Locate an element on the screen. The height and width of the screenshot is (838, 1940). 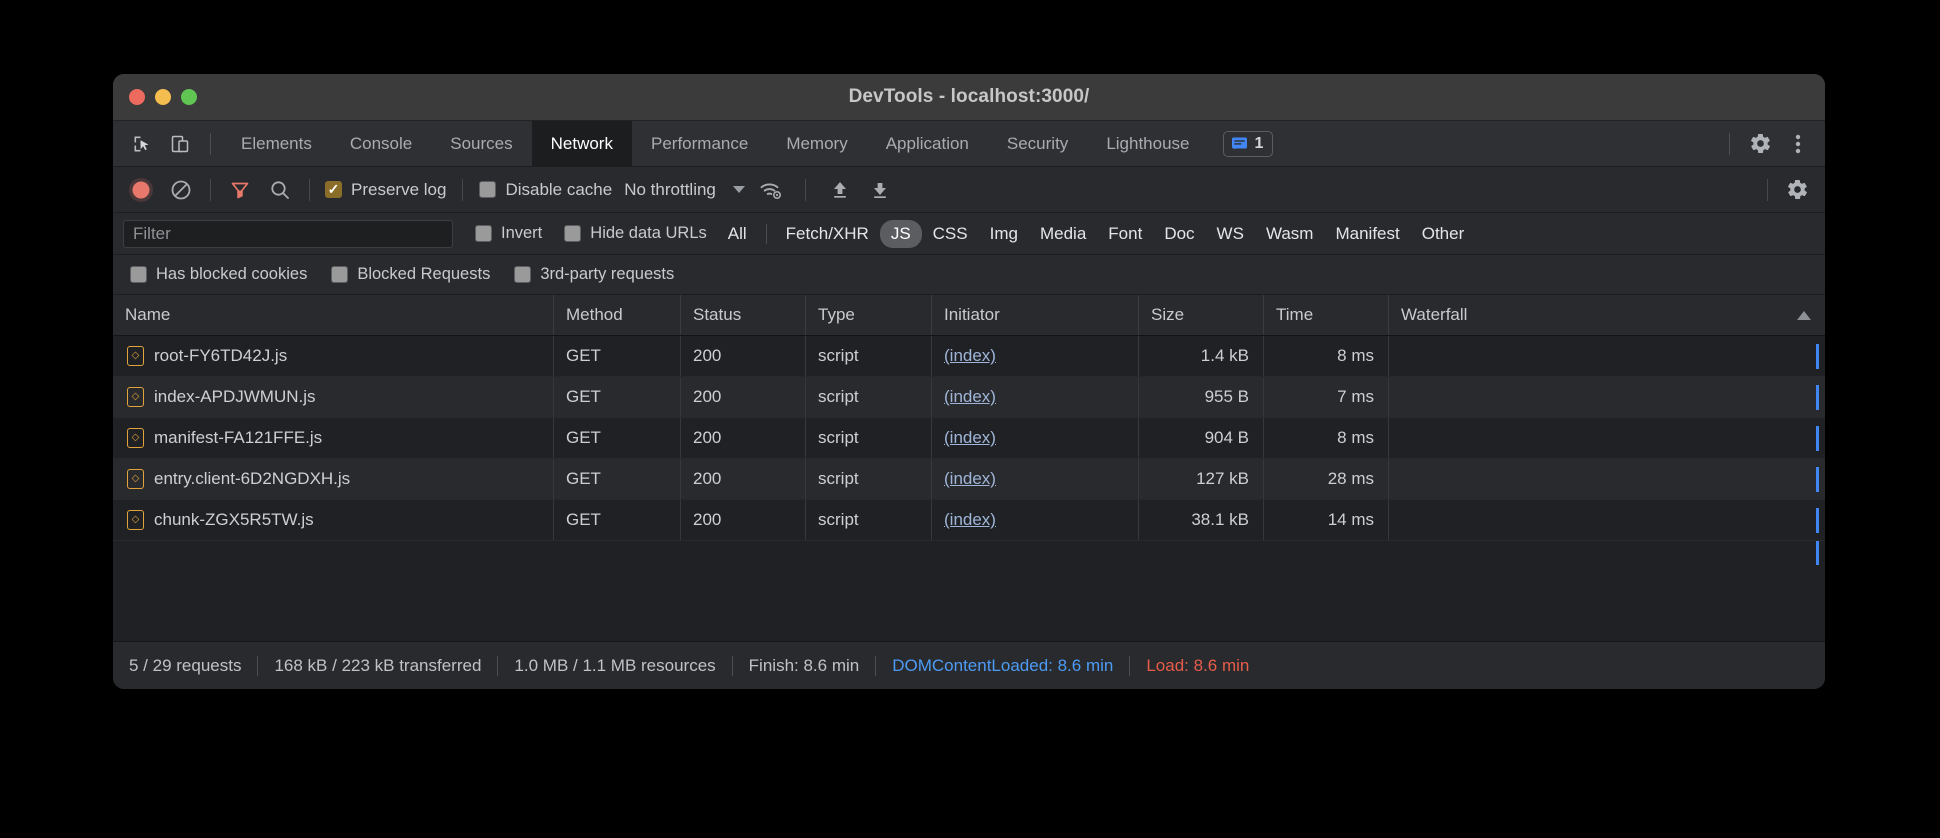
invert-checkbox-box is located at coordinates (483, 233).